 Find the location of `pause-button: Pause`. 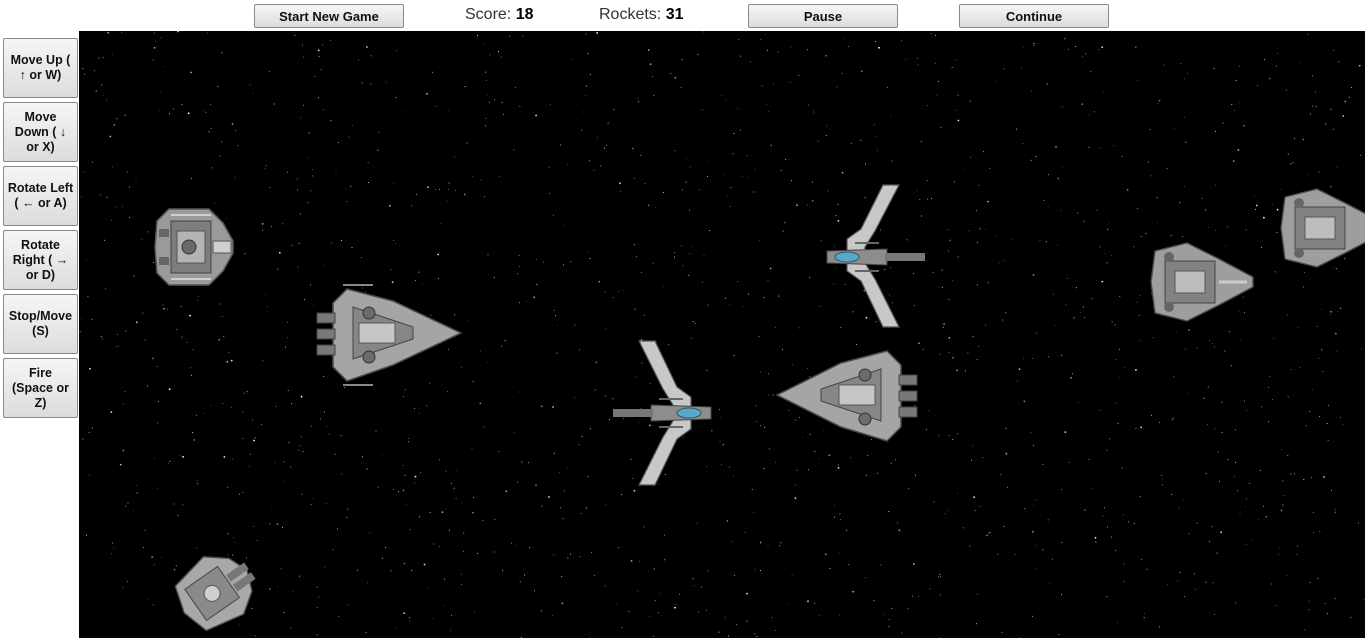

pause-button: Pause is located at coordinates (823, 16).